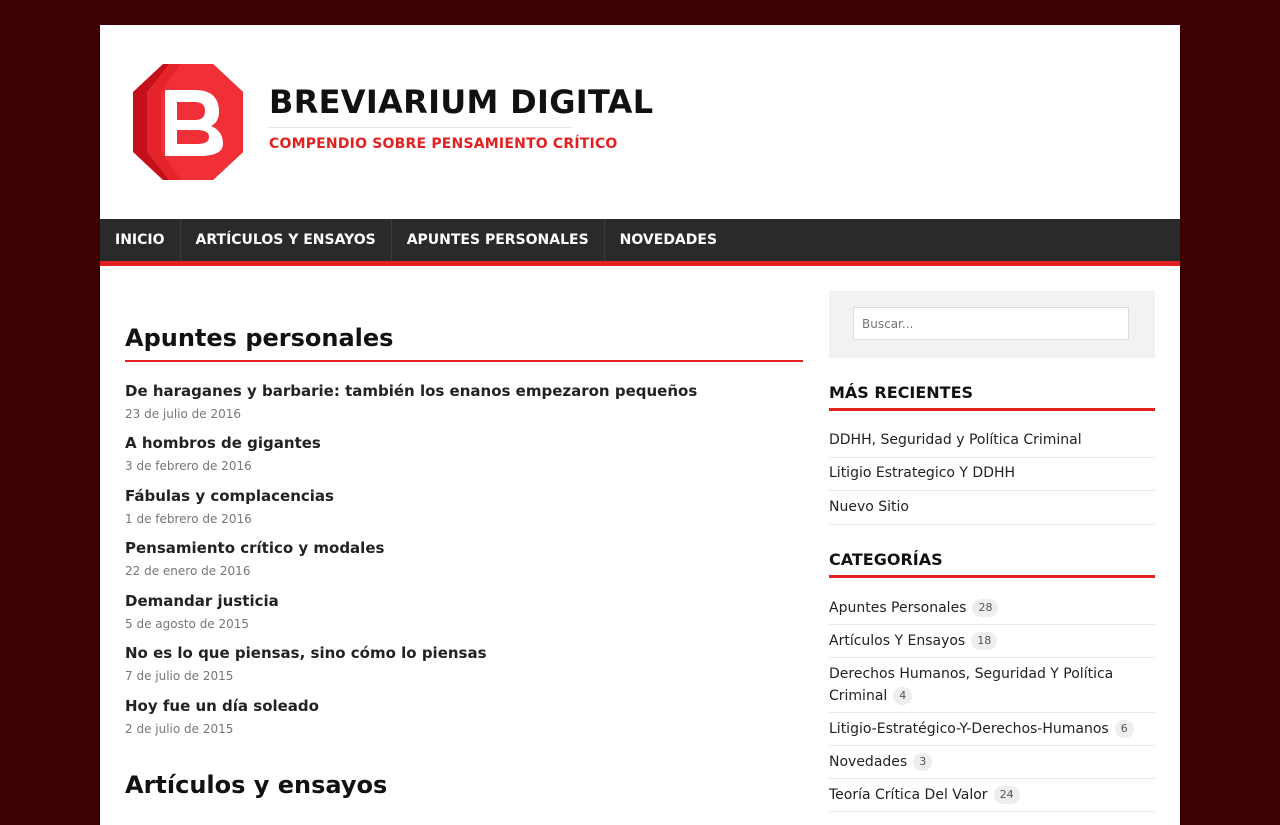 The image size is (1280, 825). I want to click on post-date: 23 de julio de 2016, so click(183, 414).